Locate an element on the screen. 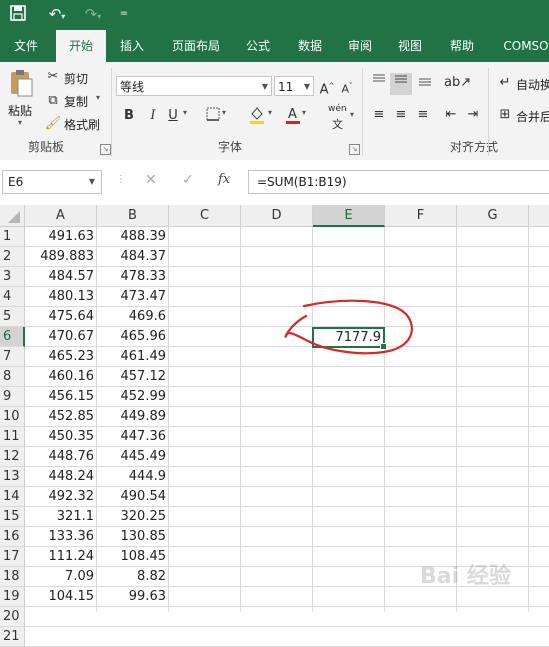 The height and width of the screenshot is (647, 549). orientation-icon: ab↗ is located at coordinates (457, 83).